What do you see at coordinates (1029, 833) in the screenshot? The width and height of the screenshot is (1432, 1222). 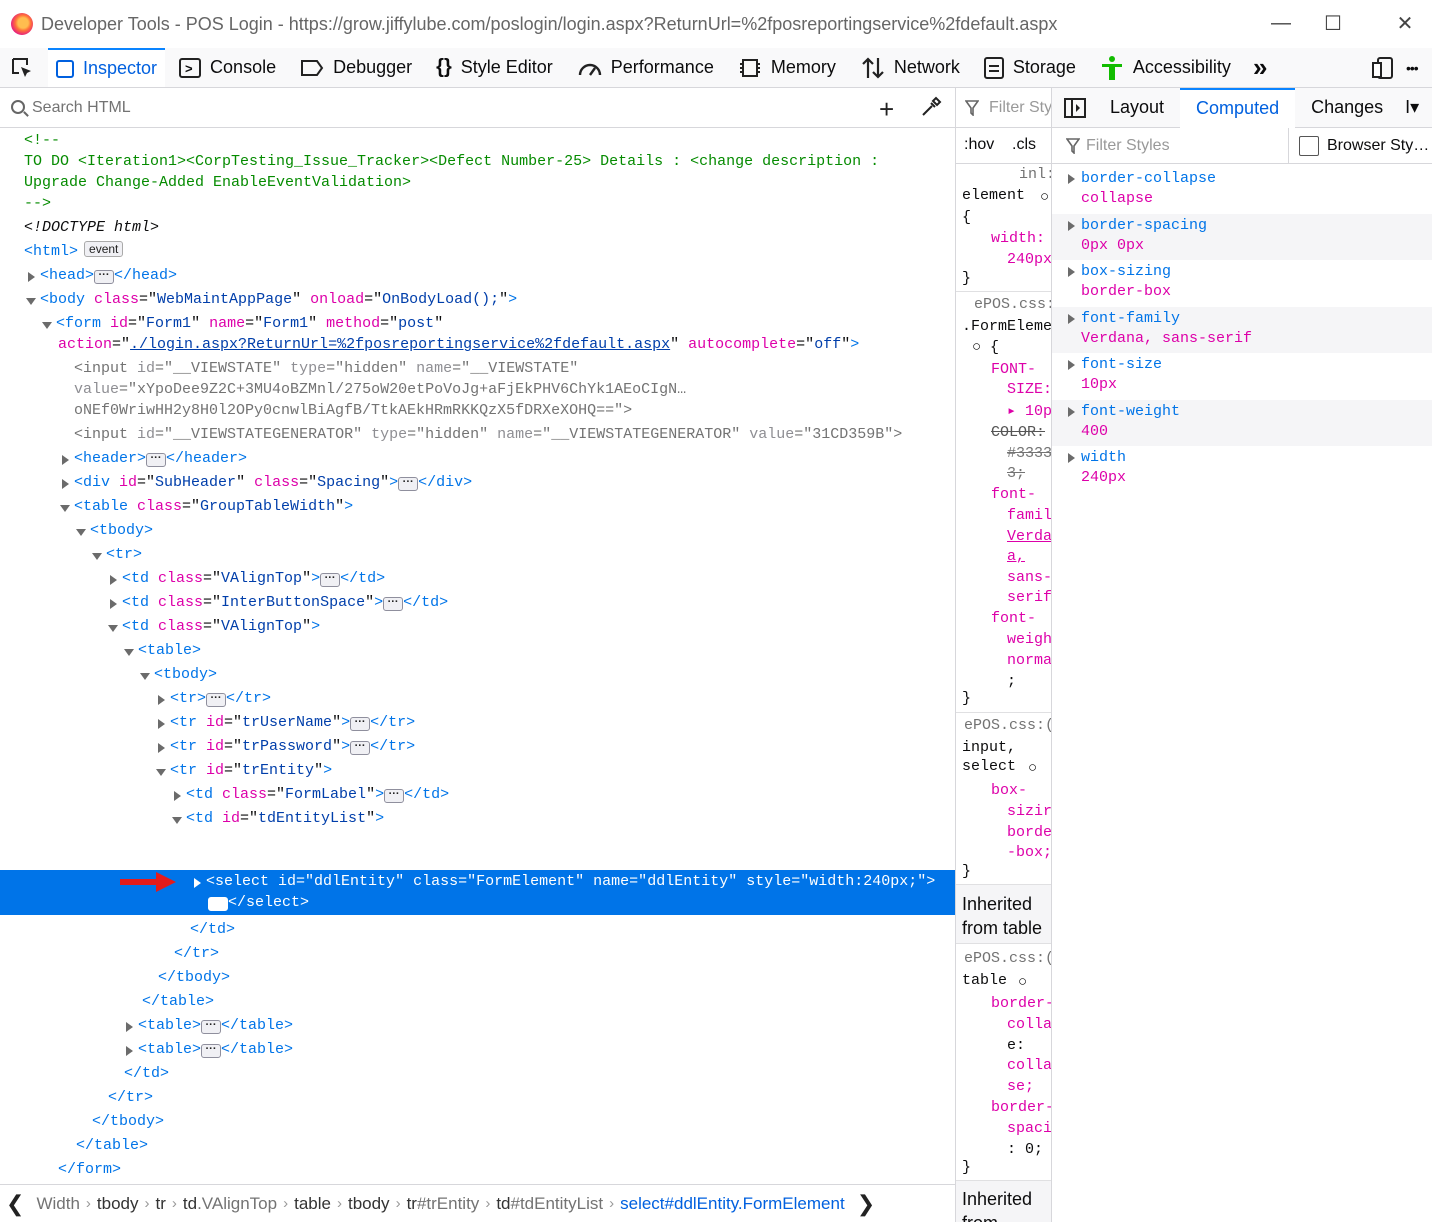 I see `rule-value-box-sizing: borde` at bounding box center [1029, 833].